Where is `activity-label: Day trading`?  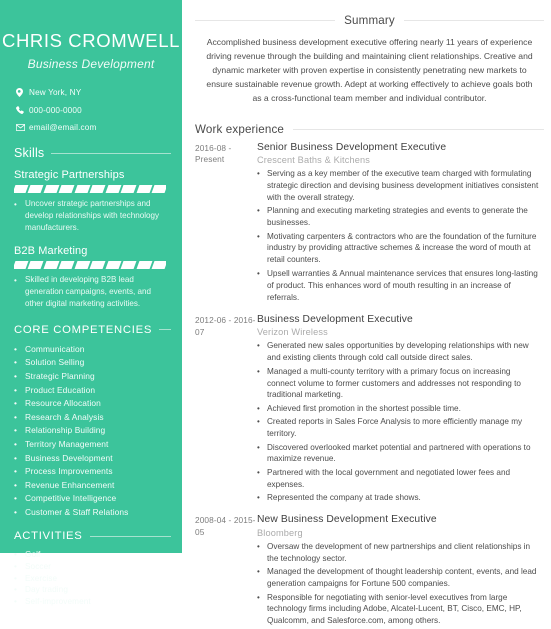
activity-label: Day trading is located at coordinates (46, 590).